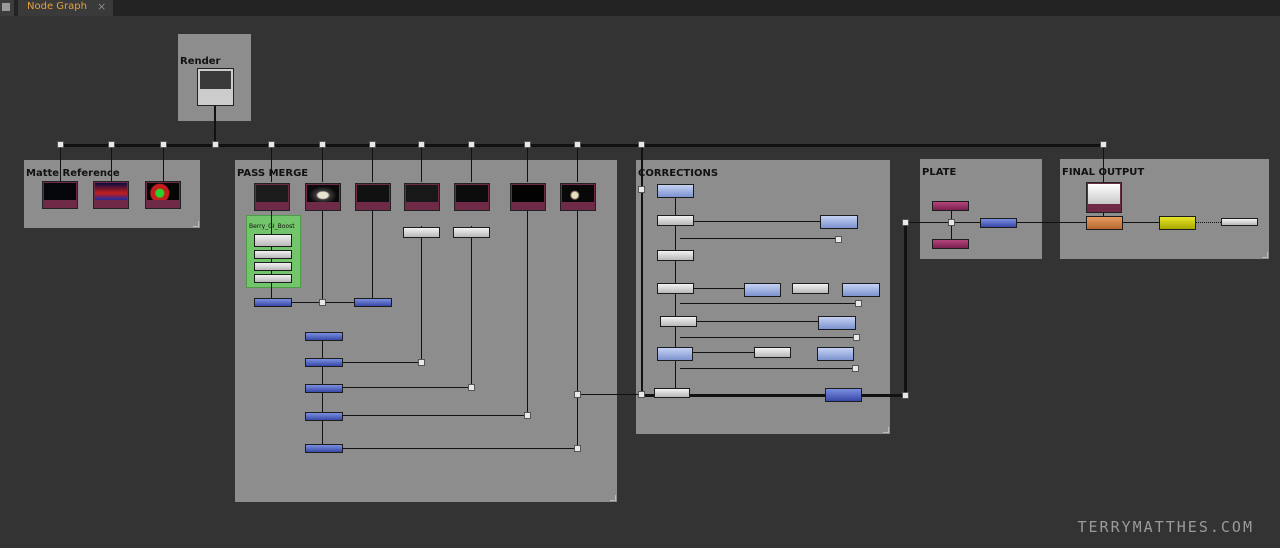  Describe the element at coordinates (65, 8) in the screenshot. I see `tab-node-graph: Node Graph ×` at that location.